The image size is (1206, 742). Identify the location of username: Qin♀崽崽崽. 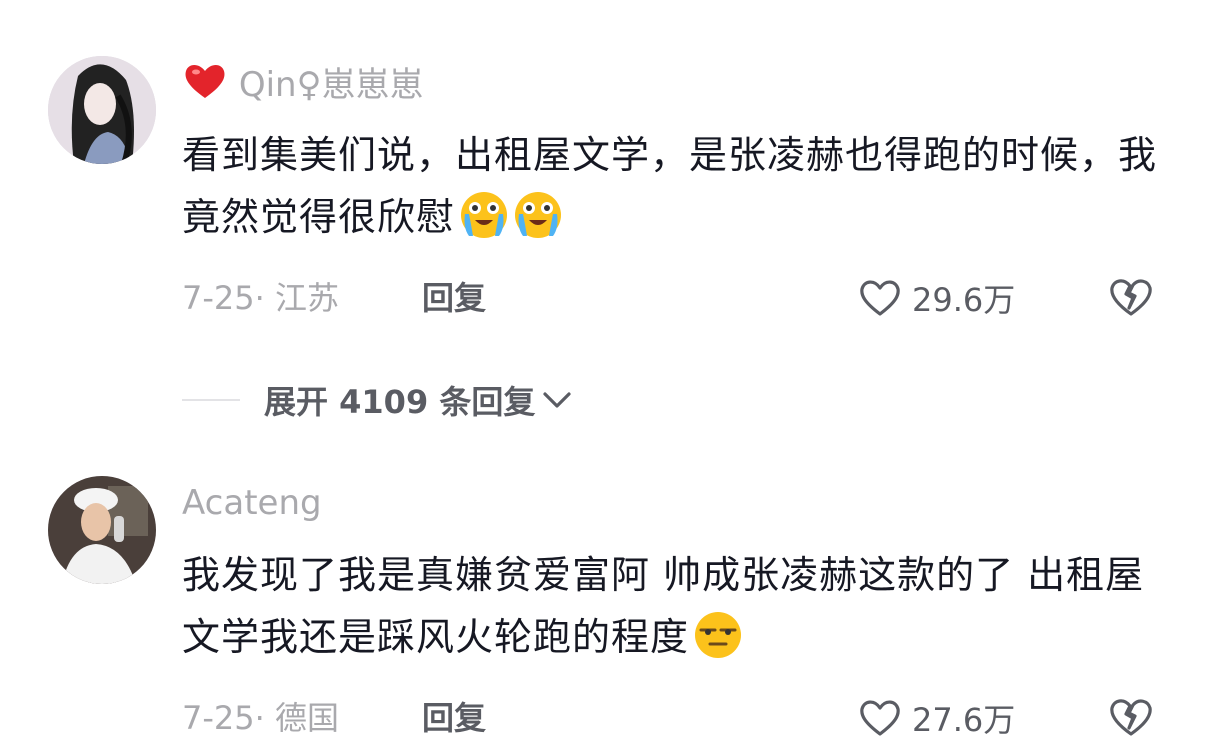
(302, 83).